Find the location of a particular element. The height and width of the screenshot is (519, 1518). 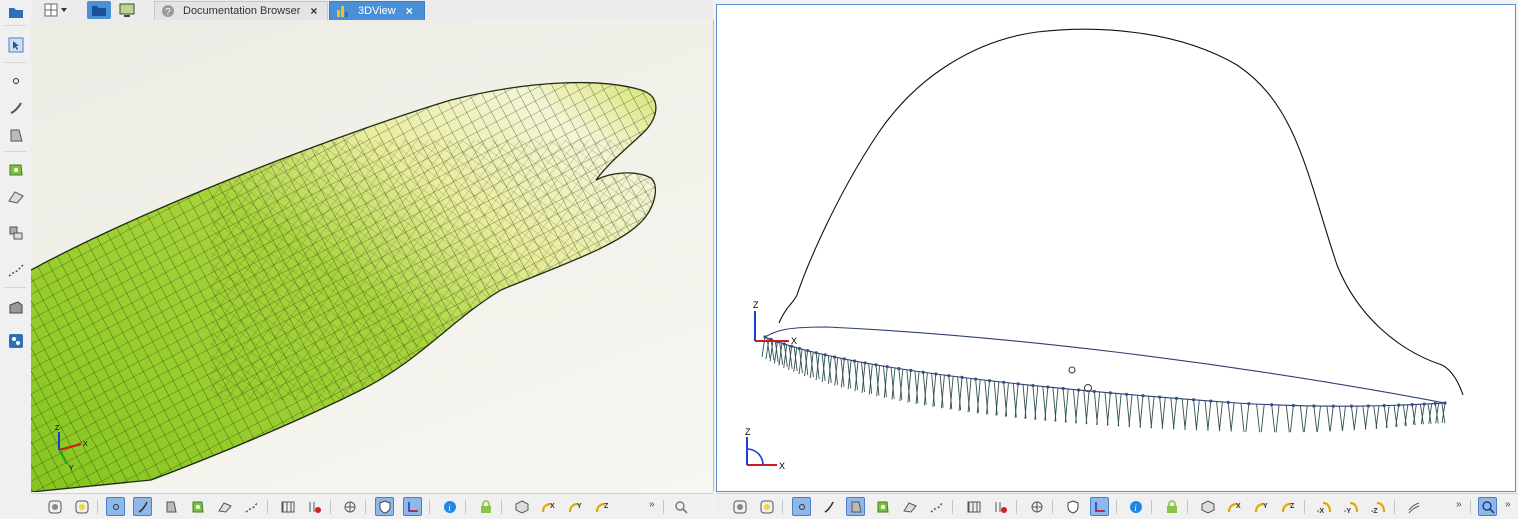

select-tool-icon is located at coordinates (16, 45).